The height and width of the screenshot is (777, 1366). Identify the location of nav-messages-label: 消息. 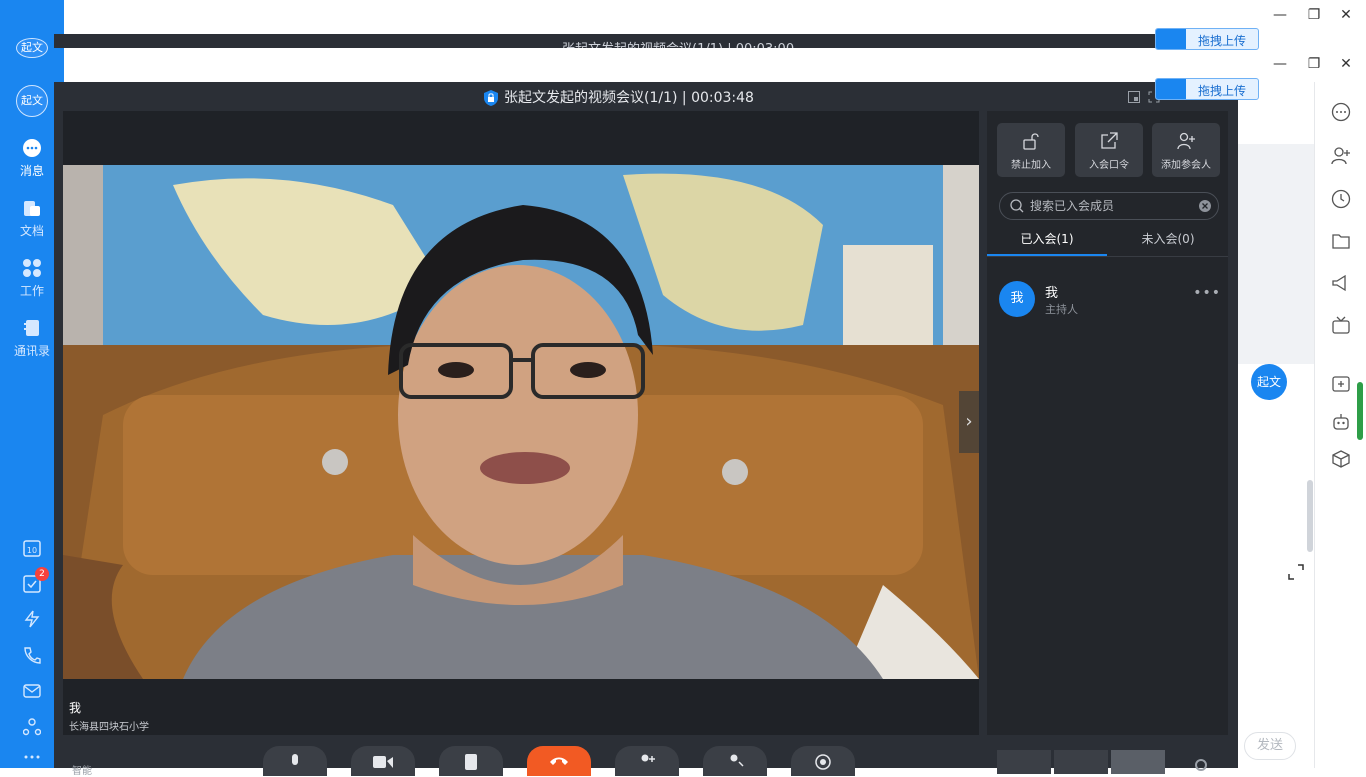
(31, 171).